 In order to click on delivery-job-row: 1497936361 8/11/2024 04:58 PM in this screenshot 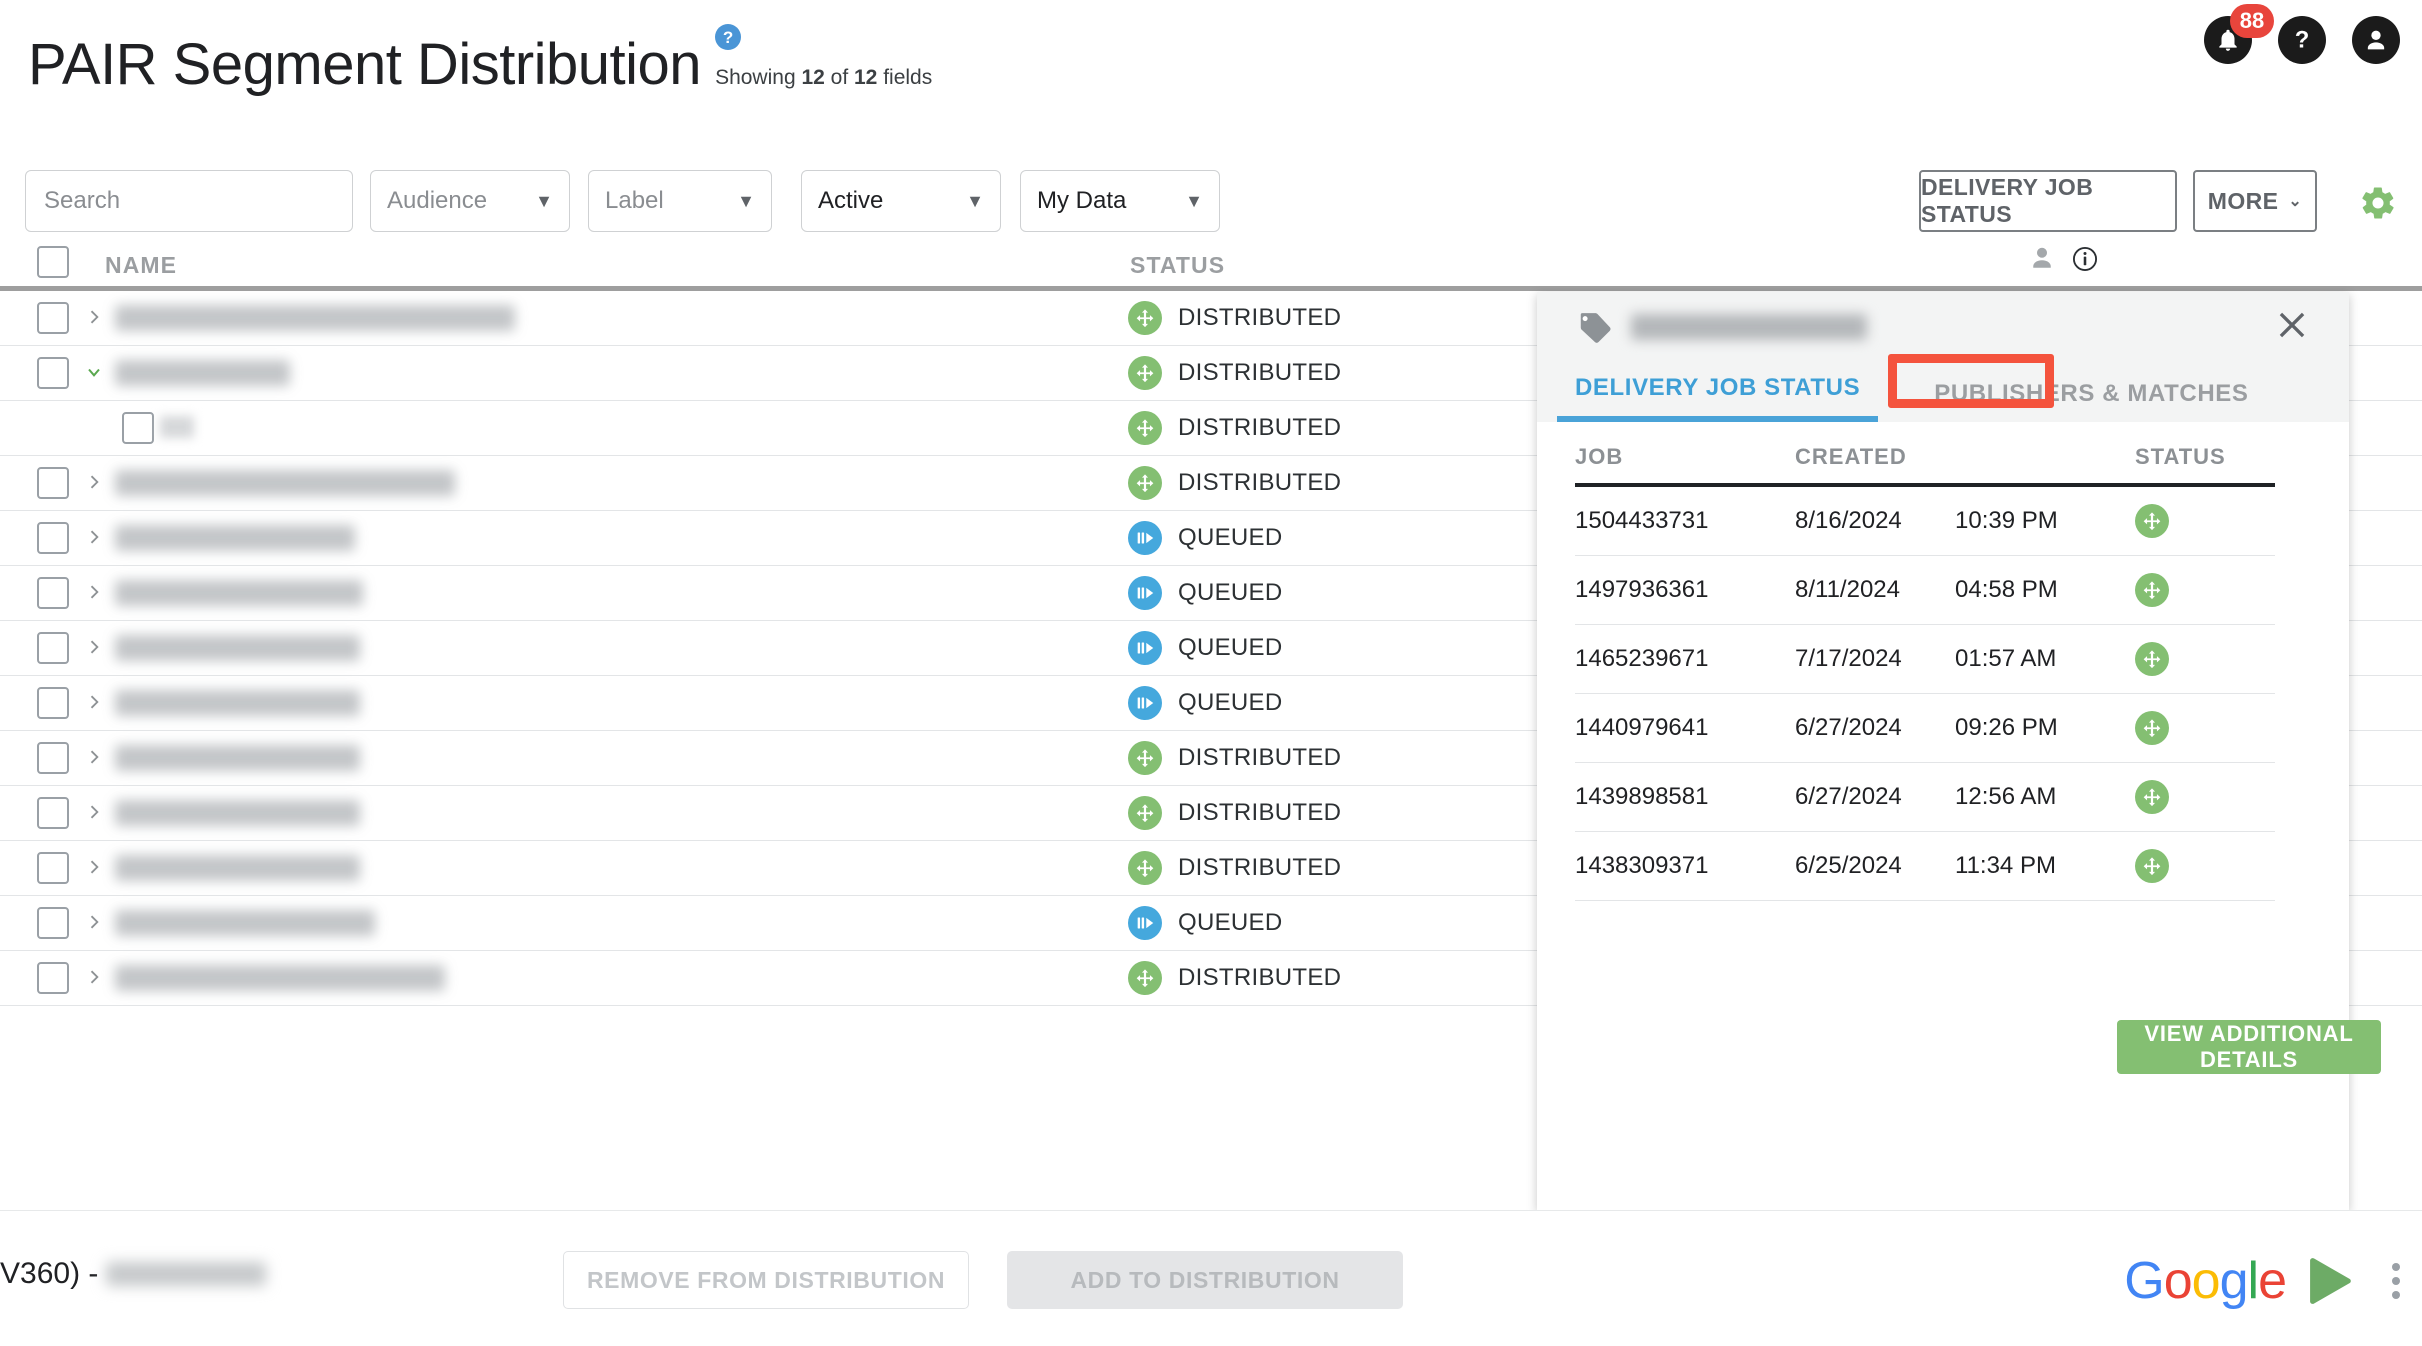, I will do `click(1925, 590)`.